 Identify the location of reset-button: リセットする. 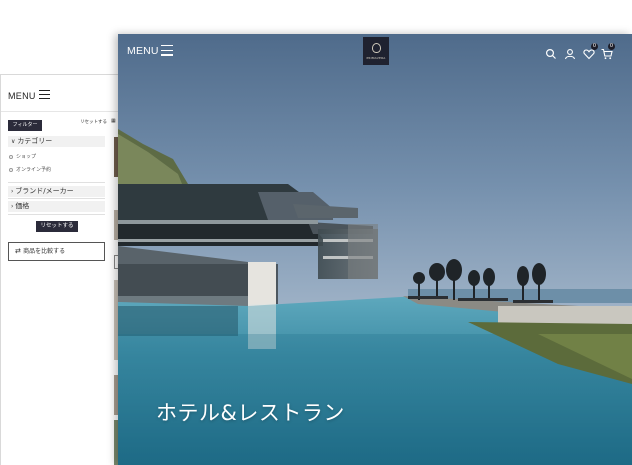
(57, 226).